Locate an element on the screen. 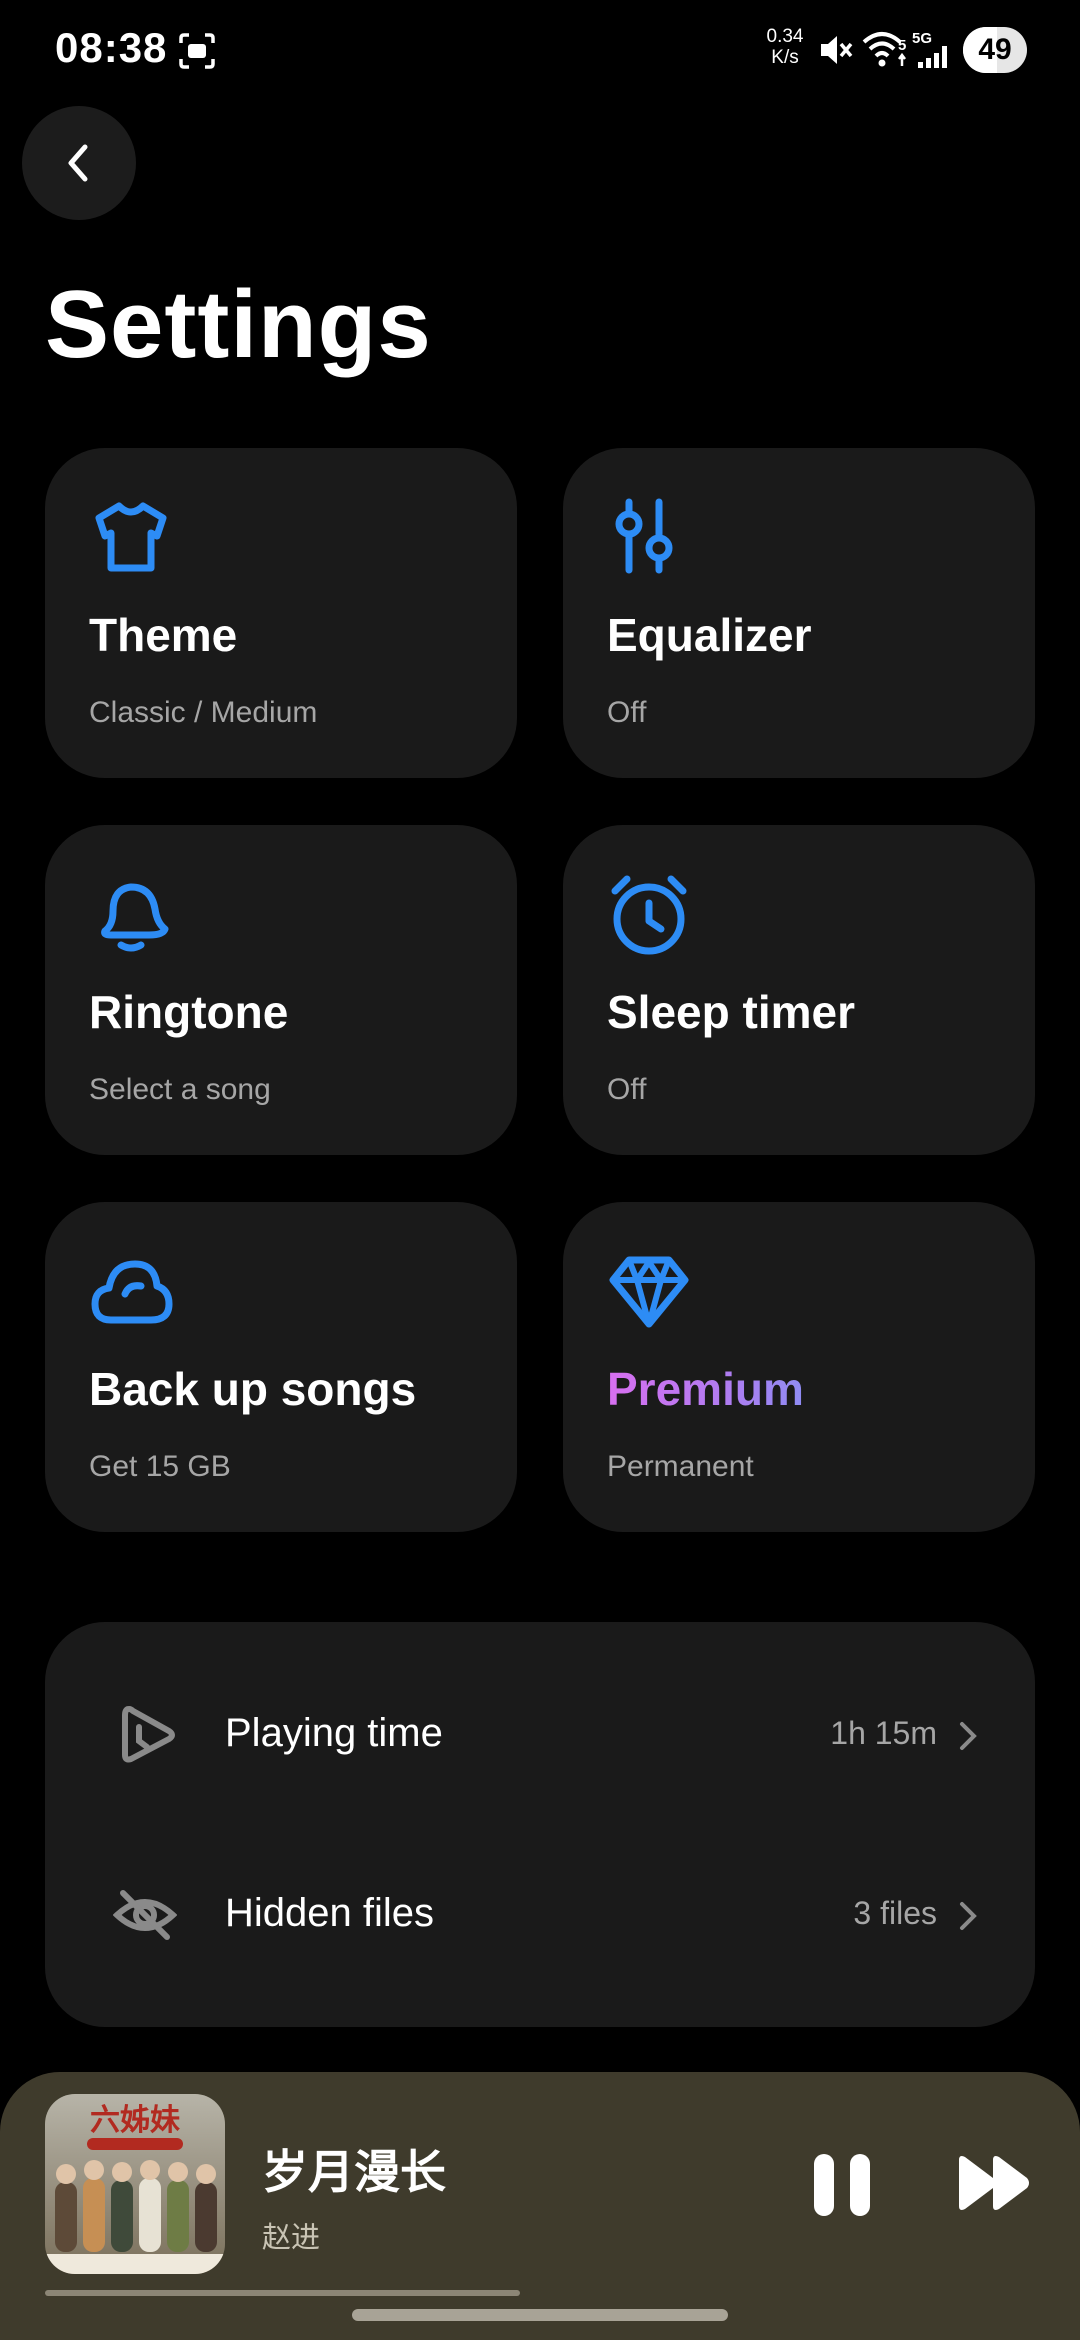 The height and width of the screenshot is (2340, 1080). chevron-left-icon is located at coordinates (78, 163).